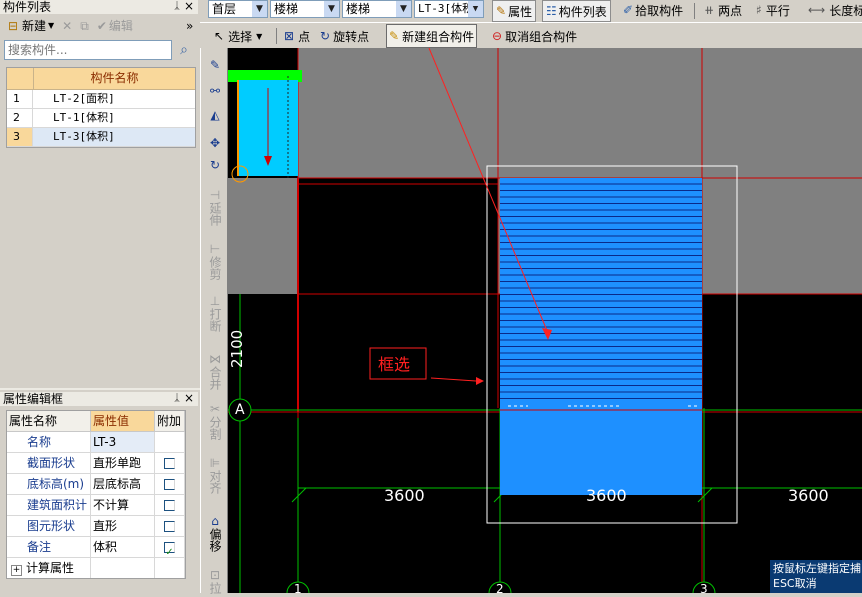  Describe the element at coordinates (215, 301) in the screenshot. I see `break-icon: ⊥` at that location.